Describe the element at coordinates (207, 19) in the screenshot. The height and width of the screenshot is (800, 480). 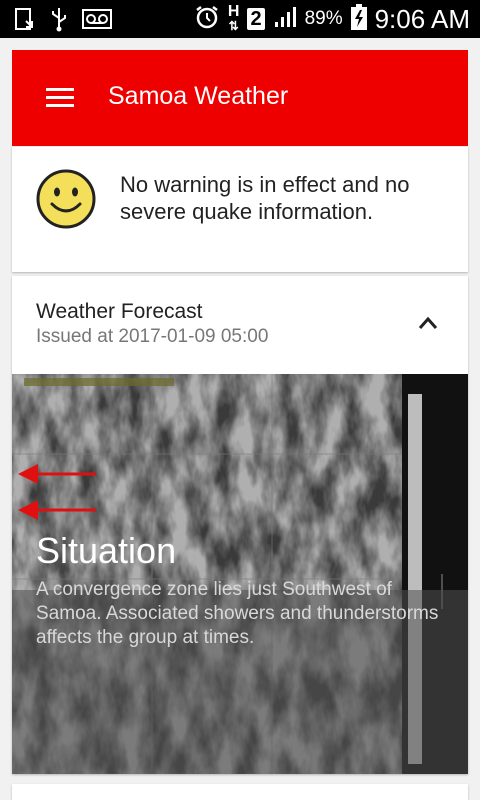
I see `alarm-icon` at that location.